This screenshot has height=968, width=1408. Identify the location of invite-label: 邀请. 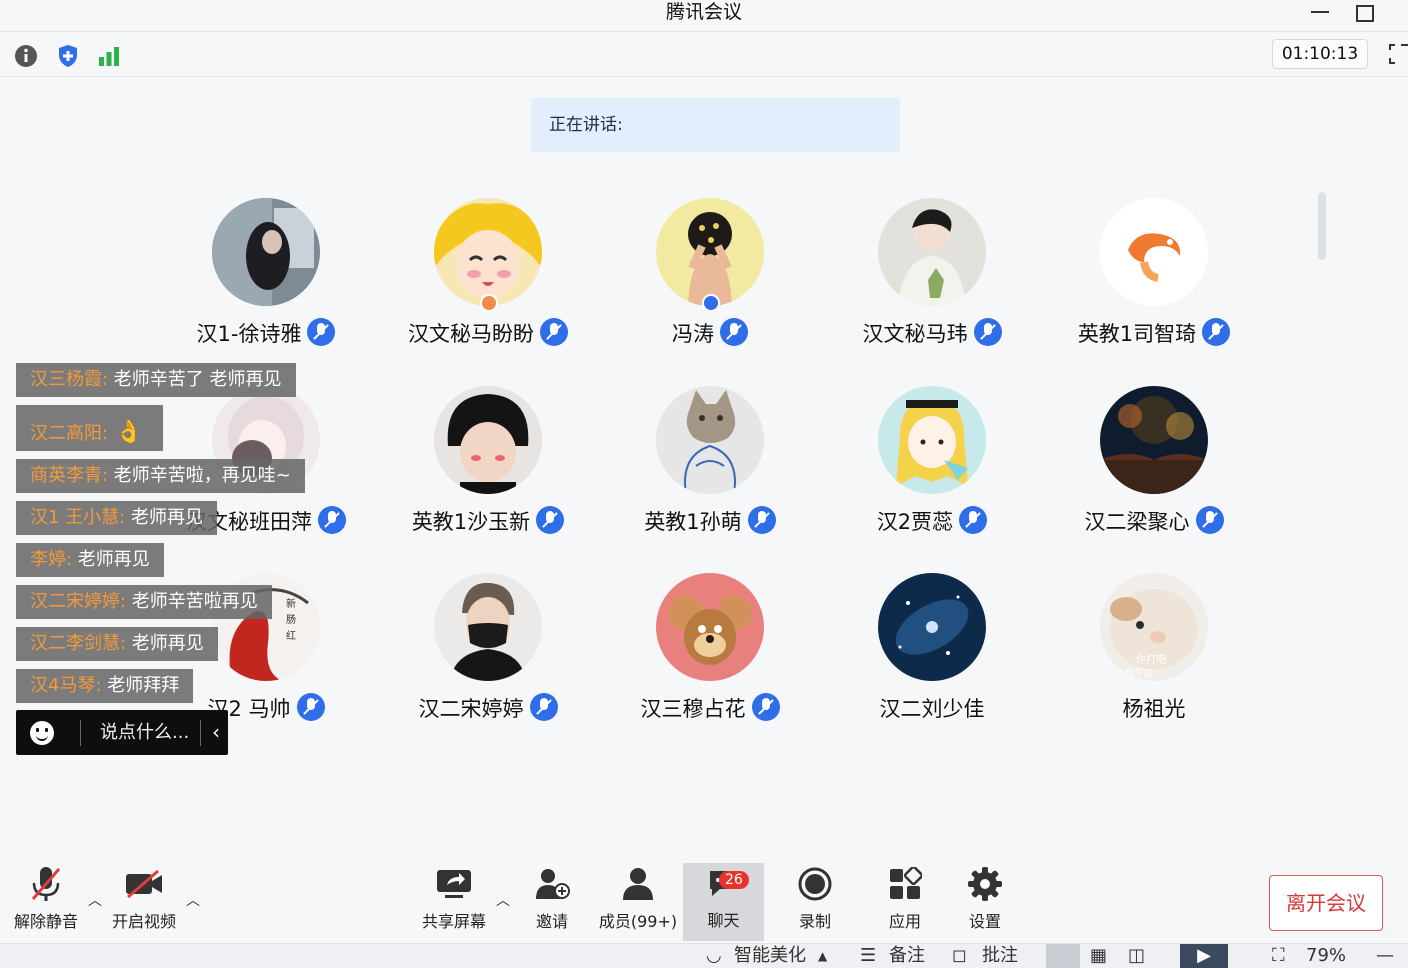
(551, 921).